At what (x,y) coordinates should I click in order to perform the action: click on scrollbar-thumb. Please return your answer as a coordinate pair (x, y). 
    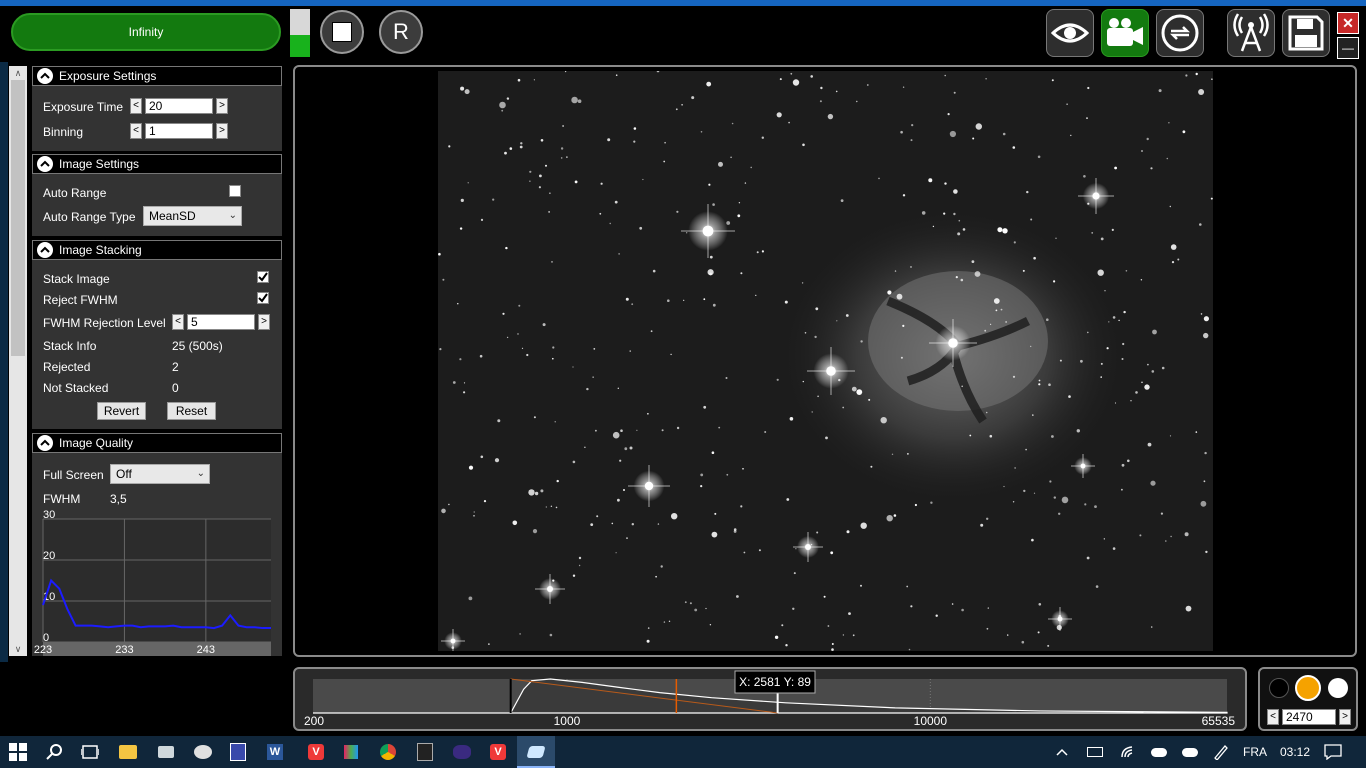
    Looking at the image, I should click on (18, 218).